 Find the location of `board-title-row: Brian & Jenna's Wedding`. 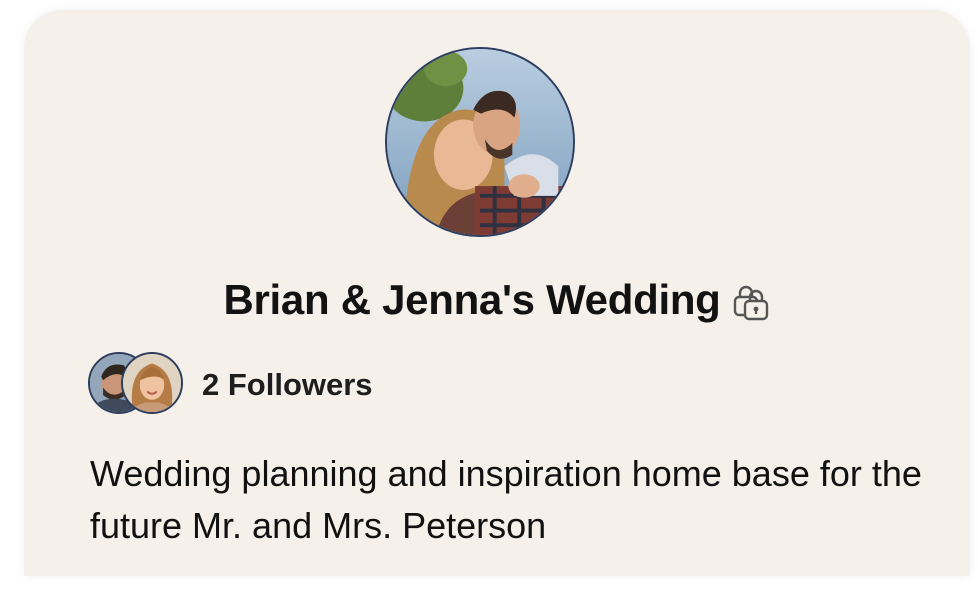

board-title-row: Brian & Jenna's Wedding is located at coordinates (497, 300).